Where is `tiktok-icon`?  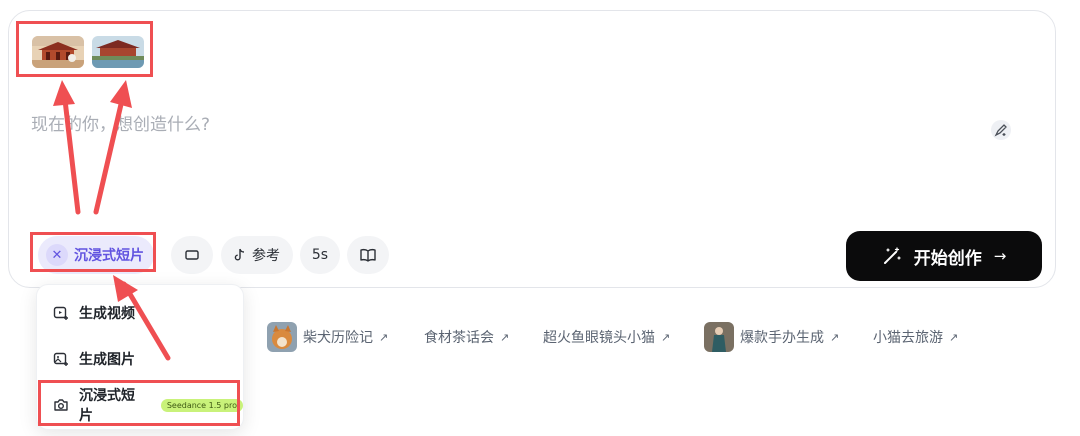 tiktok-icon is located at coordinates (239, 254).